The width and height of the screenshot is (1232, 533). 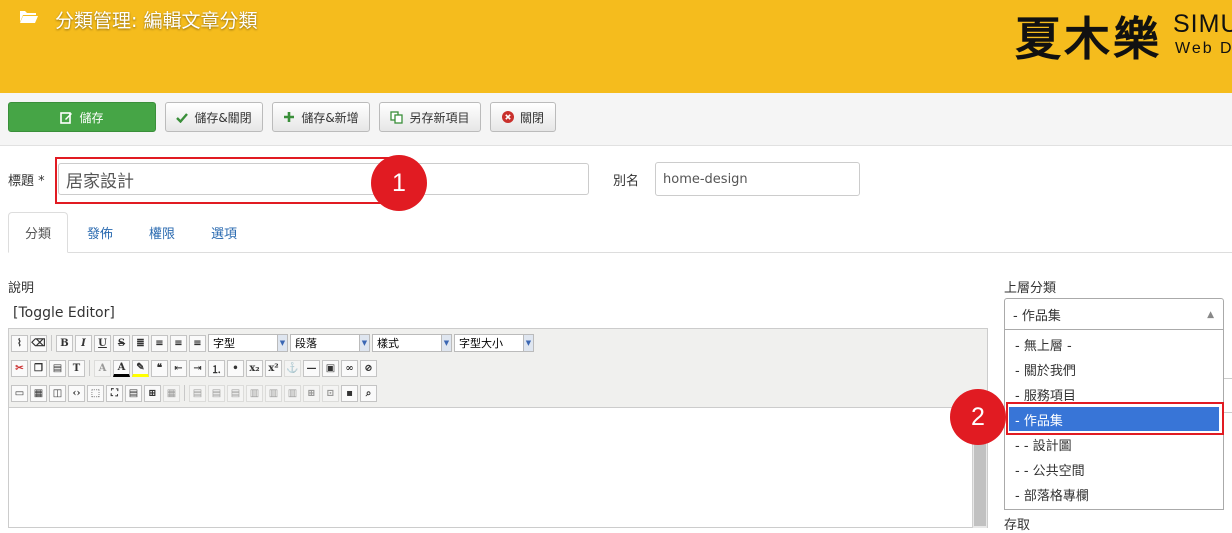 What do you see at coordinates (289, 117) in the screenshot?
I see `plus-icon` at bounding box center [289, 117].